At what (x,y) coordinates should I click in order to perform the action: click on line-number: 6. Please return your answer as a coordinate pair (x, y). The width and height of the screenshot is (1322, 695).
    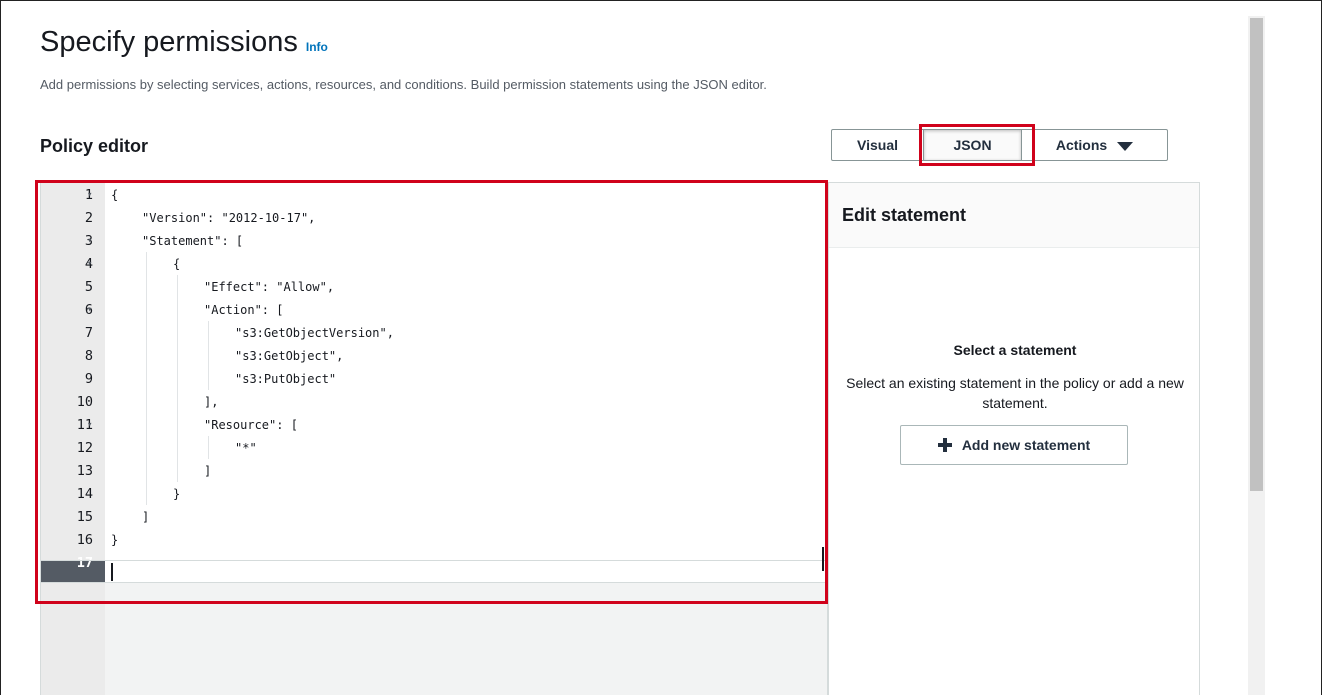
    Looking at the image, I should click on (88, 309).